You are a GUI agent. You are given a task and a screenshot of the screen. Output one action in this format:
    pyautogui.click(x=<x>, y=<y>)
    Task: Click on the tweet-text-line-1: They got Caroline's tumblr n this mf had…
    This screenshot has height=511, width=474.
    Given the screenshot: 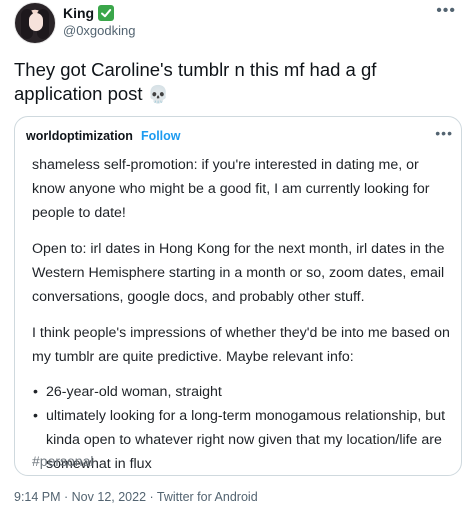 What is the action you would take?
    pyautogui.click(x=195, y=69)
    